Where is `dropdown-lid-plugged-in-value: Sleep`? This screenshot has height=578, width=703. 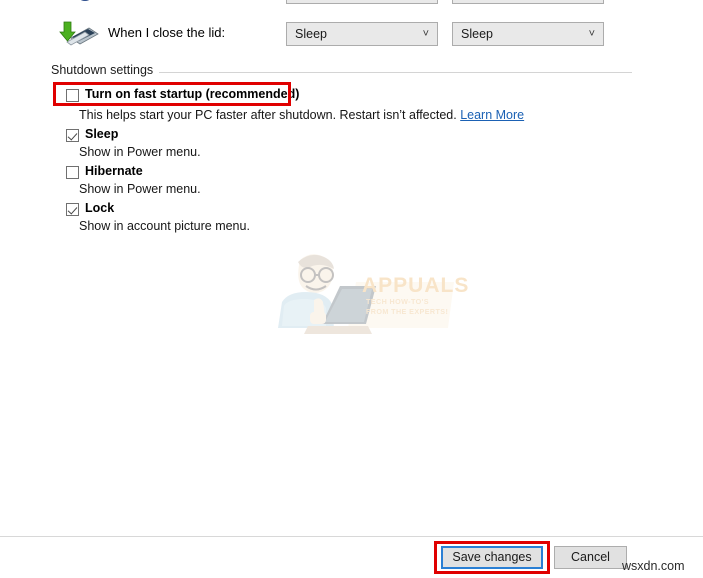
dropdown-lid-plugged-in-value: Sleep is located at coordinates (477, 34).